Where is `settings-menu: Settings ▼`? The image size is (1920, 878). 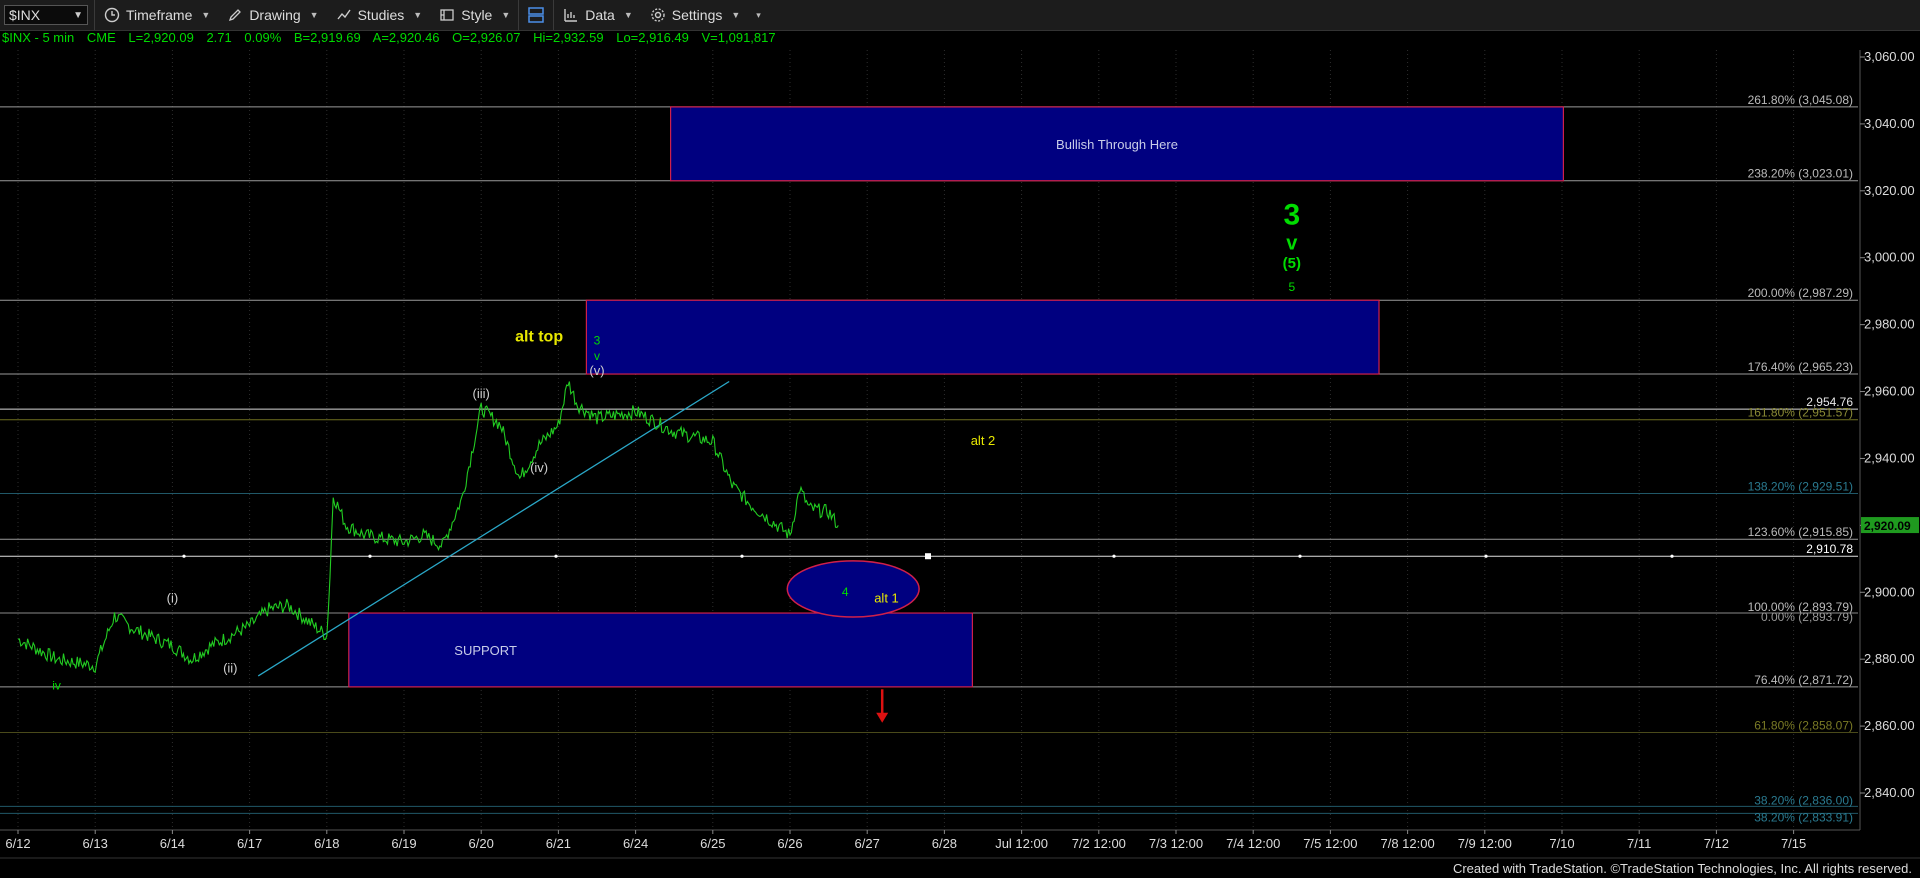
settings-menu: Settings ▼ is located at coordinates (695, 15).